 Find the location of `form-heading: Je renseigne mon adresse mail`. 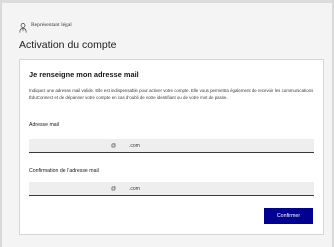

form-heading: Je renseigne mon adresse mail is located at coordinates (84, 74).